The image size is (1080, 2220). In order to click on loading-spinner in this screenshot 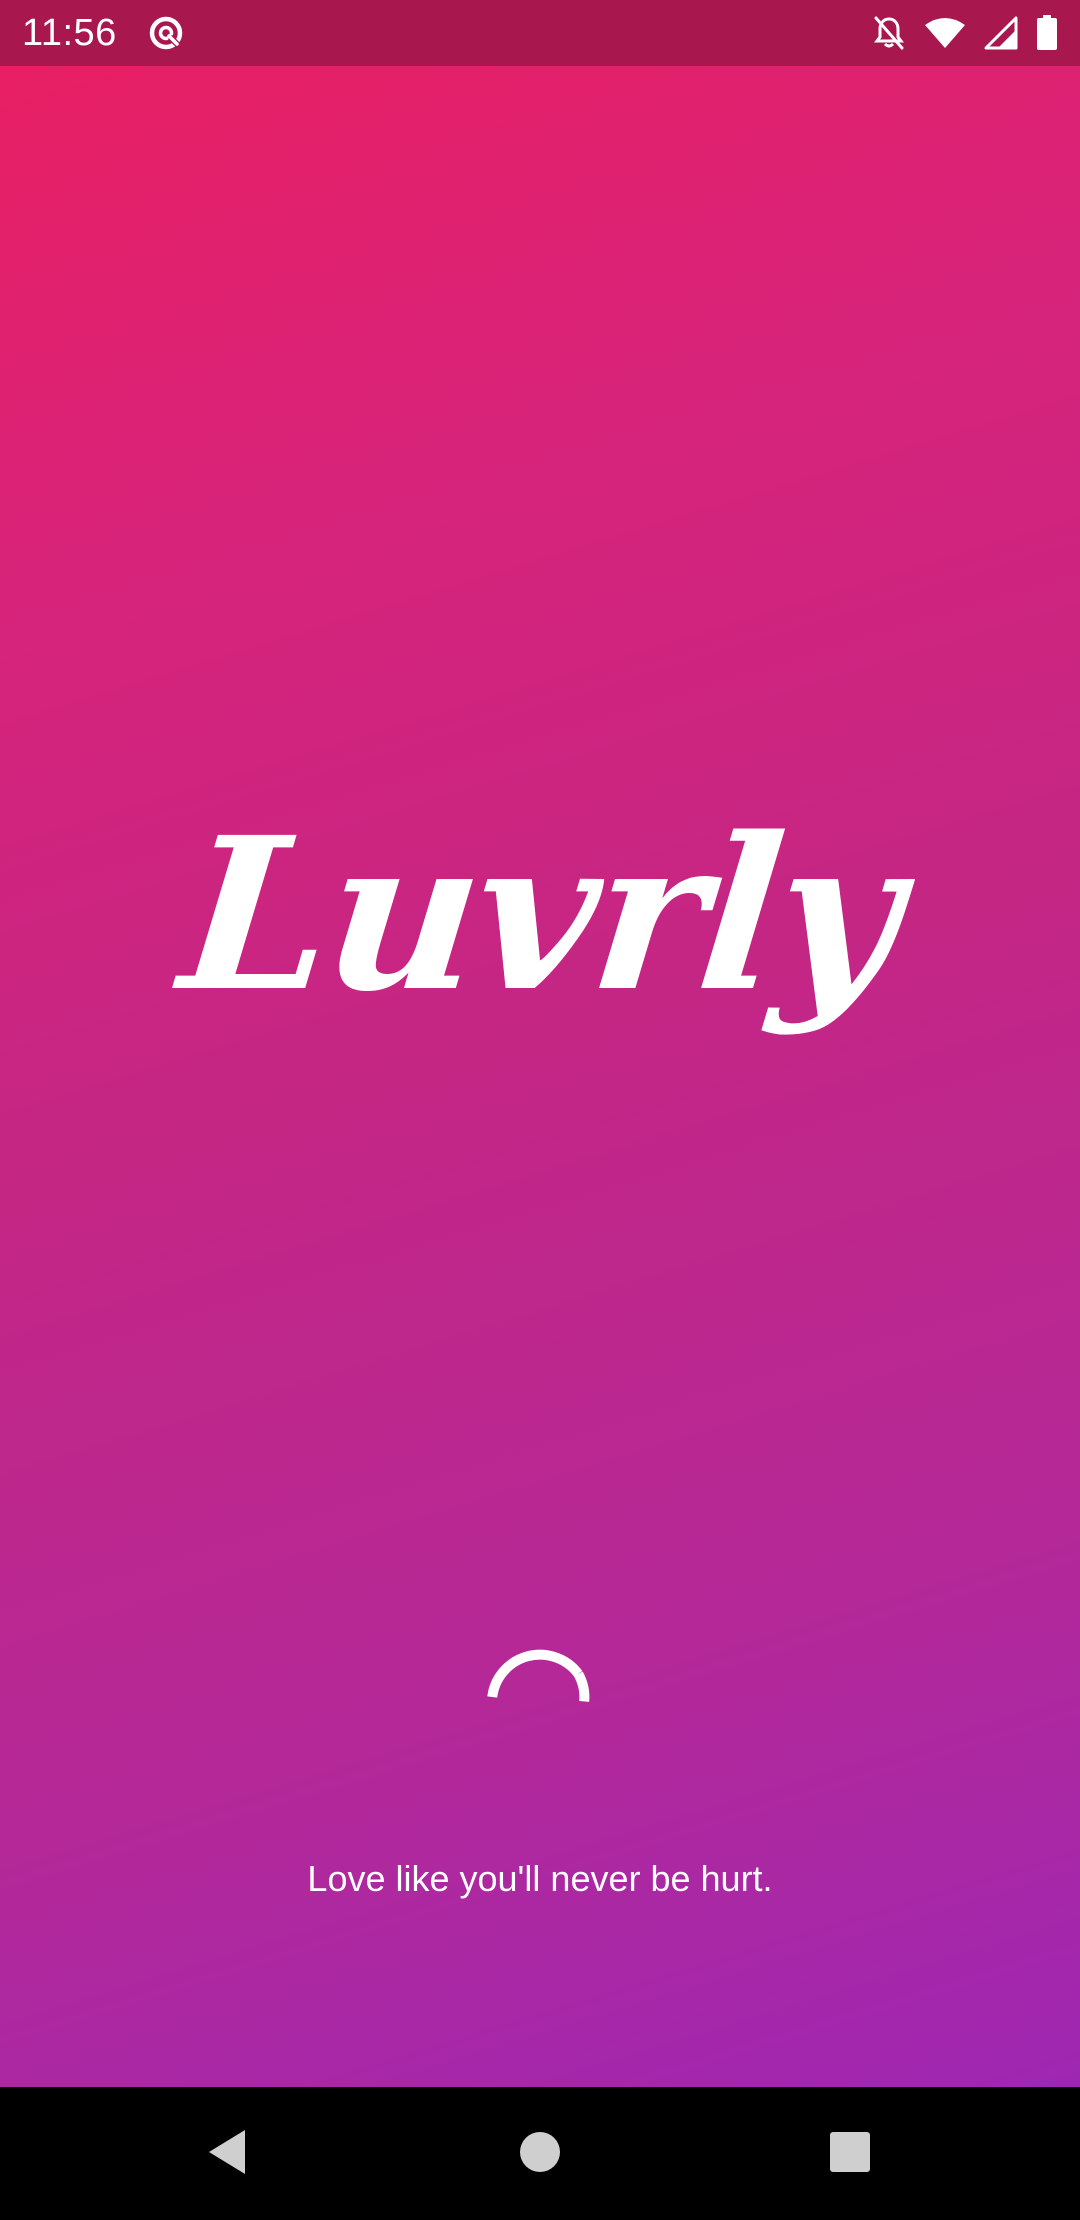, I will do `click(540, 1692)`.